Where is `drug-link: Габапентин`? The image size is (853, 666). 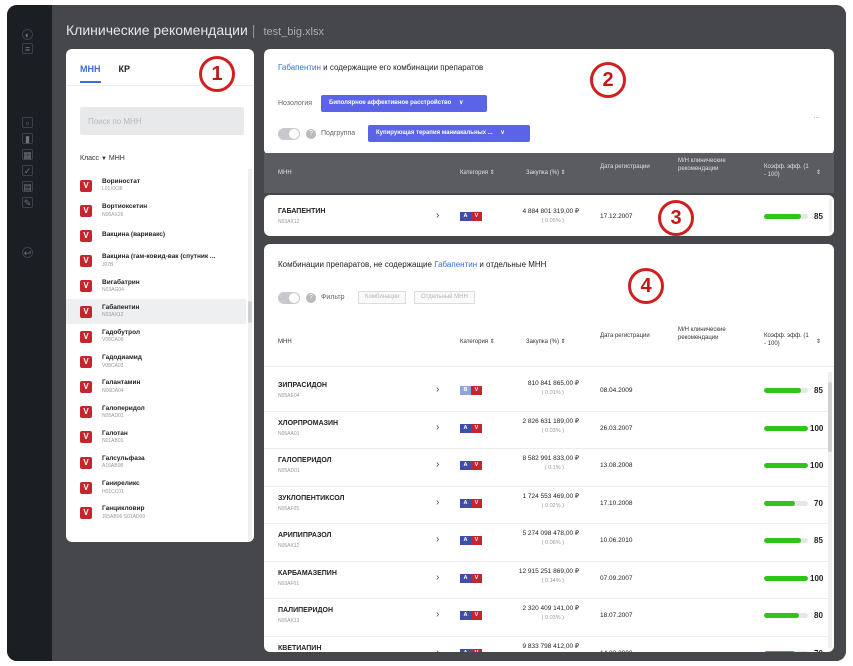 drug-link: Габапентин is located at coordinates (299, 67).